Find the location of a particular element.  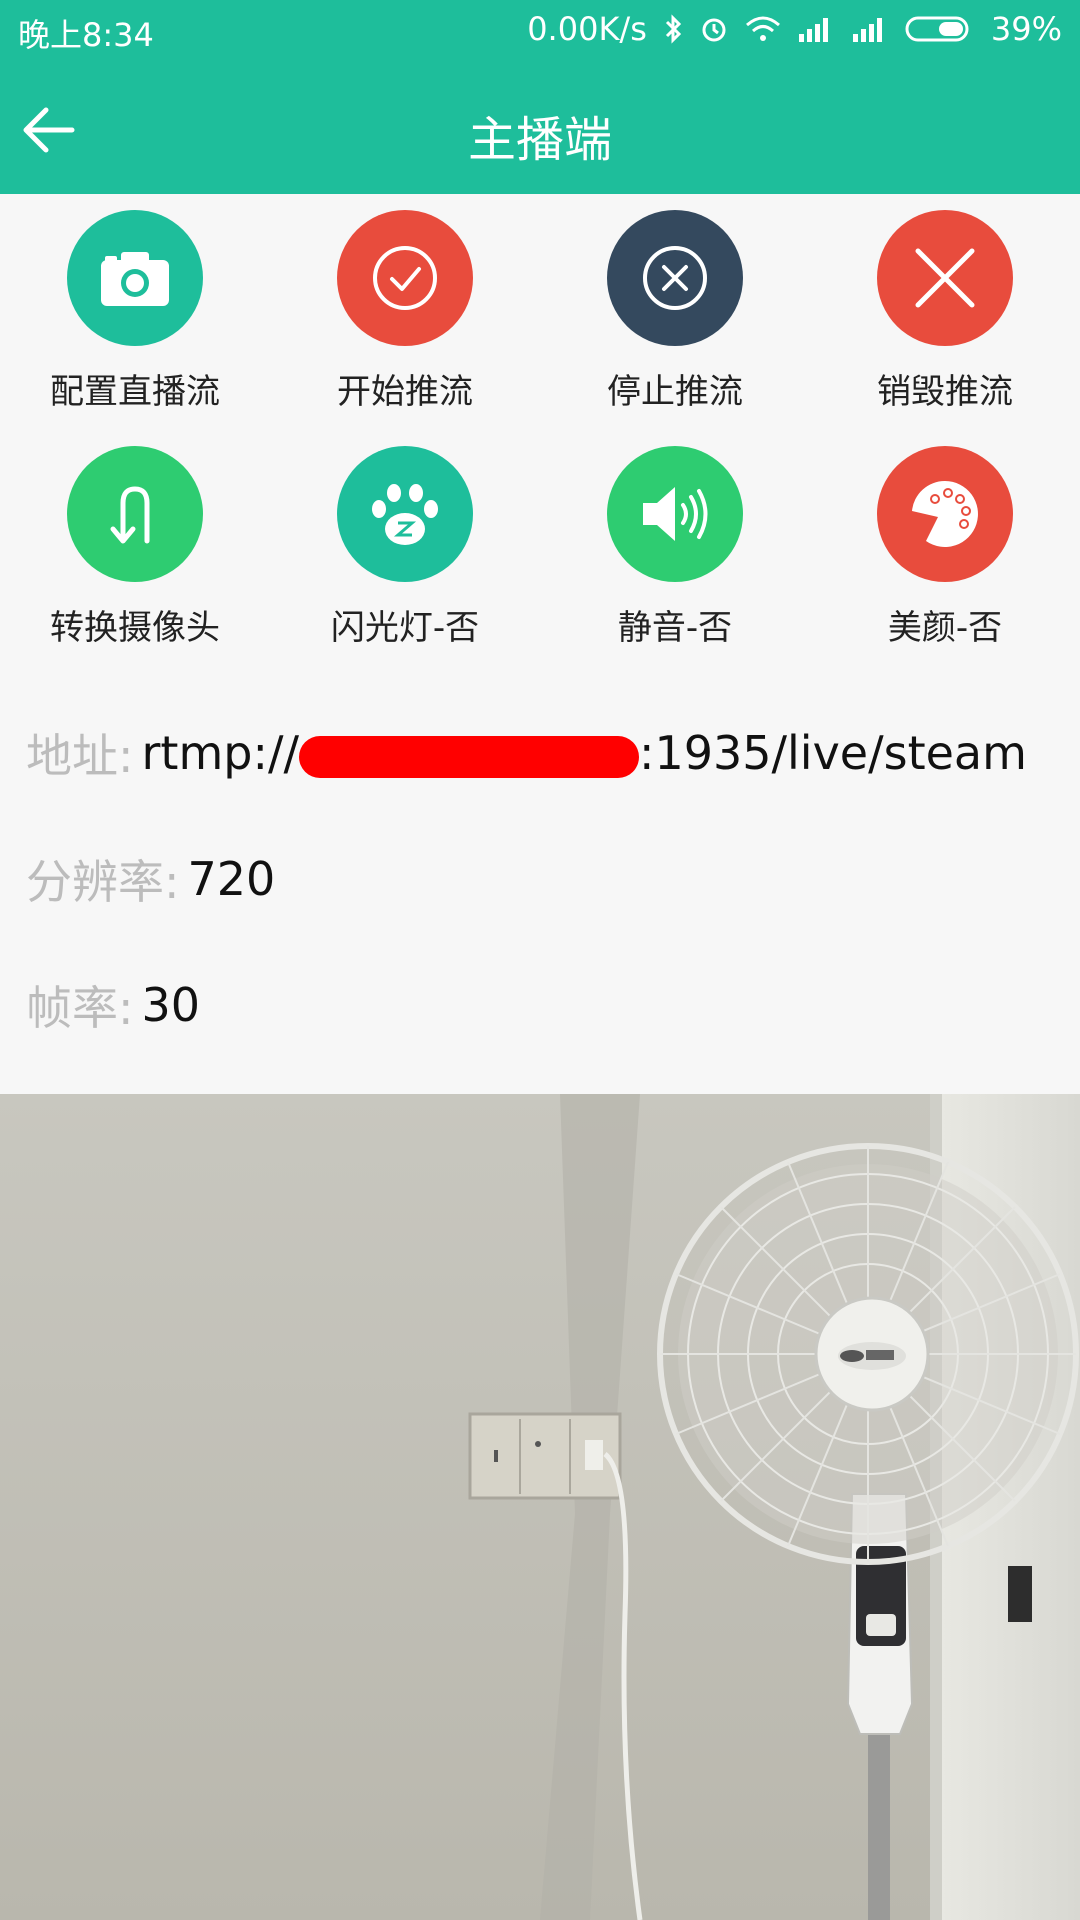

status-time: 晚上8:34 is located at coordinates (86, 35).